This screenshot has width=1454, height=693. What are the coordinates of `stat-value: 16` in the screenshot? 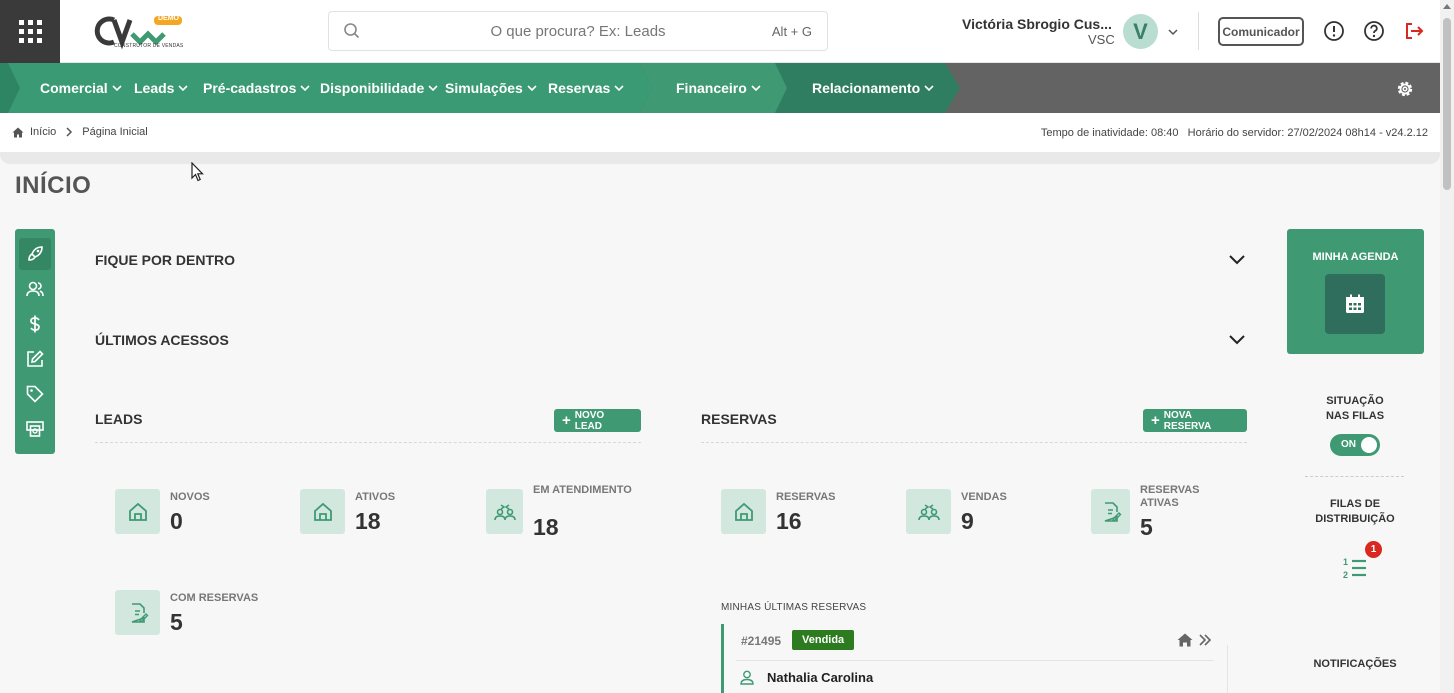 It's located at (789, 521).